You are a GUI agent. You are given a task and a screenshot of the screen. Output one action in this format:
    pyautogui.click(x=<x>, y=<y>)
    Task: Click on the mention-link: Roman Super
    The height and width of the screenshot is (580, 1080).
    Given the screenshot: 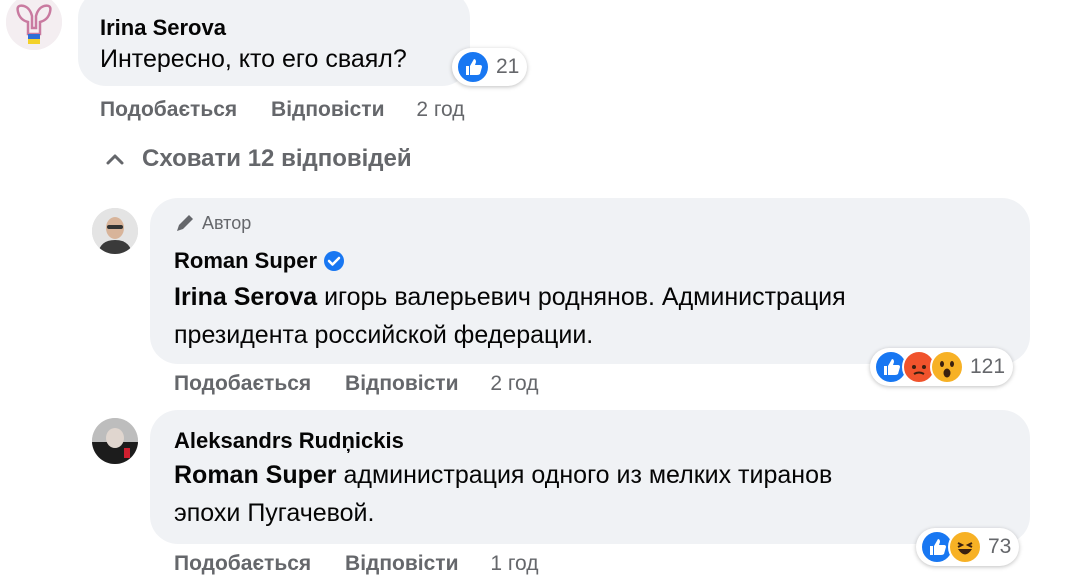 What is the action you would take?
    pyautogui.click(x=255, y=475)
    